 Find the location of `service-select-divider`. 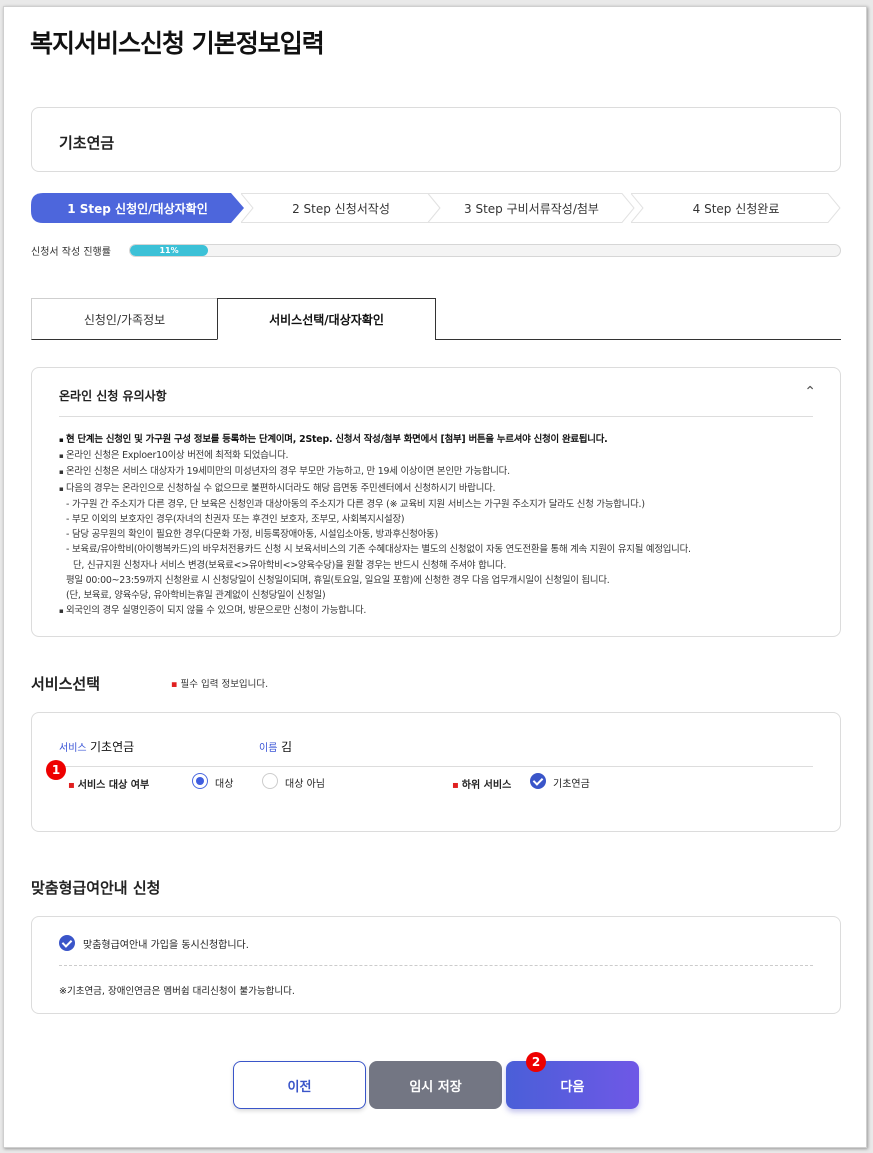

service-select-divider is located at coordinates (436, 766).